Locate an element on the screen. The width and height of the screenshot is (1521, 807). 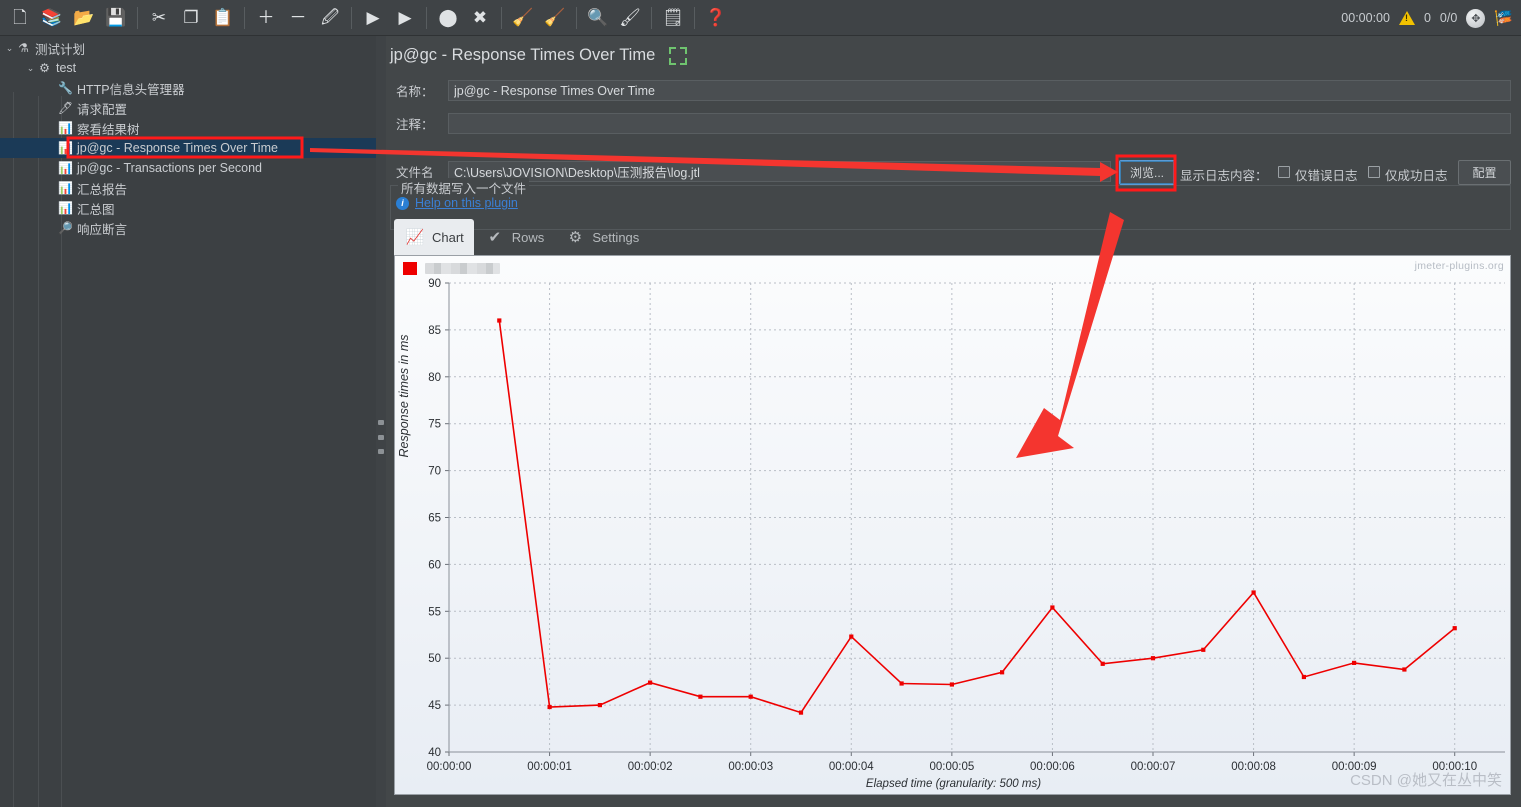
x-tick-label: 00:00:02 is located at coordinates (650, 767).